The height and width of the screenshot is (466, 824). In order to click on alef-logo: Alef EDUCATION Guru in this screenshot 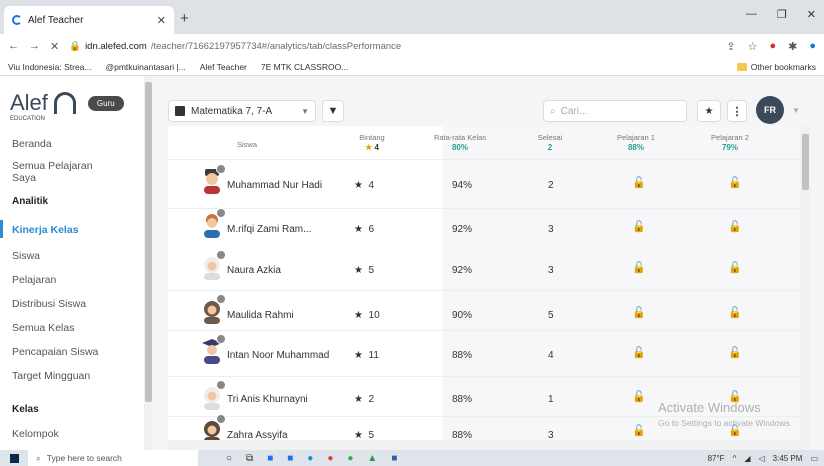, I will do `click(67, 106)`.